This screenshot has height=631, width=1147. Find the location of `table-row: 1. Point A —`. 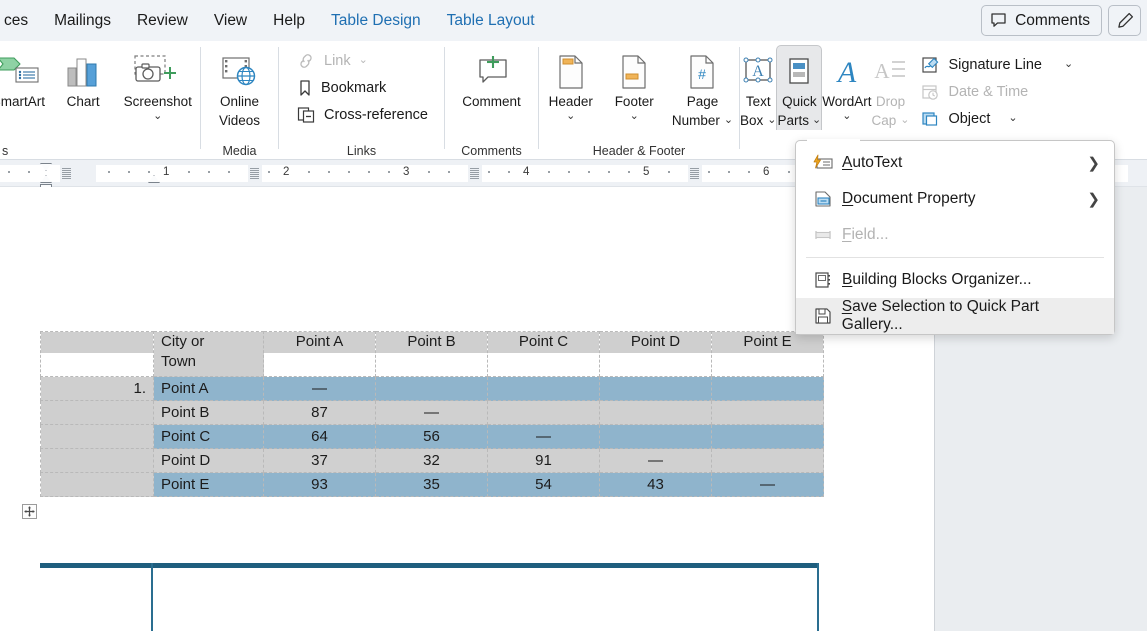

table-row: 1. Point A — is located at coordinates (432, 388).